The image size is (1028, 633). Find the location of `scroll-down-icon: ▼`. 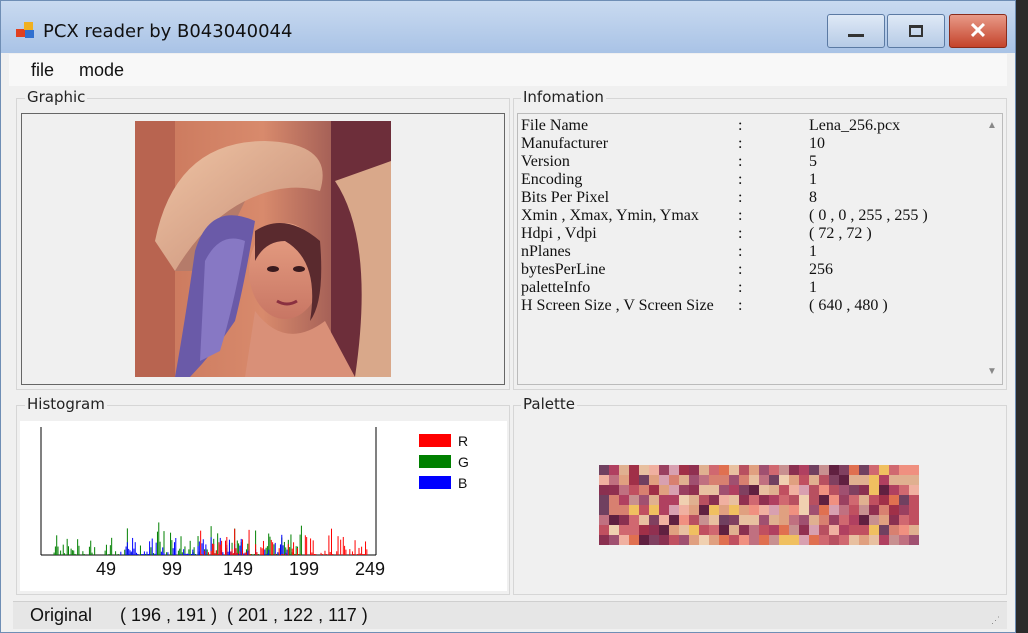

scroll-down-icon: ▼ is located at coordinates (992, 372).